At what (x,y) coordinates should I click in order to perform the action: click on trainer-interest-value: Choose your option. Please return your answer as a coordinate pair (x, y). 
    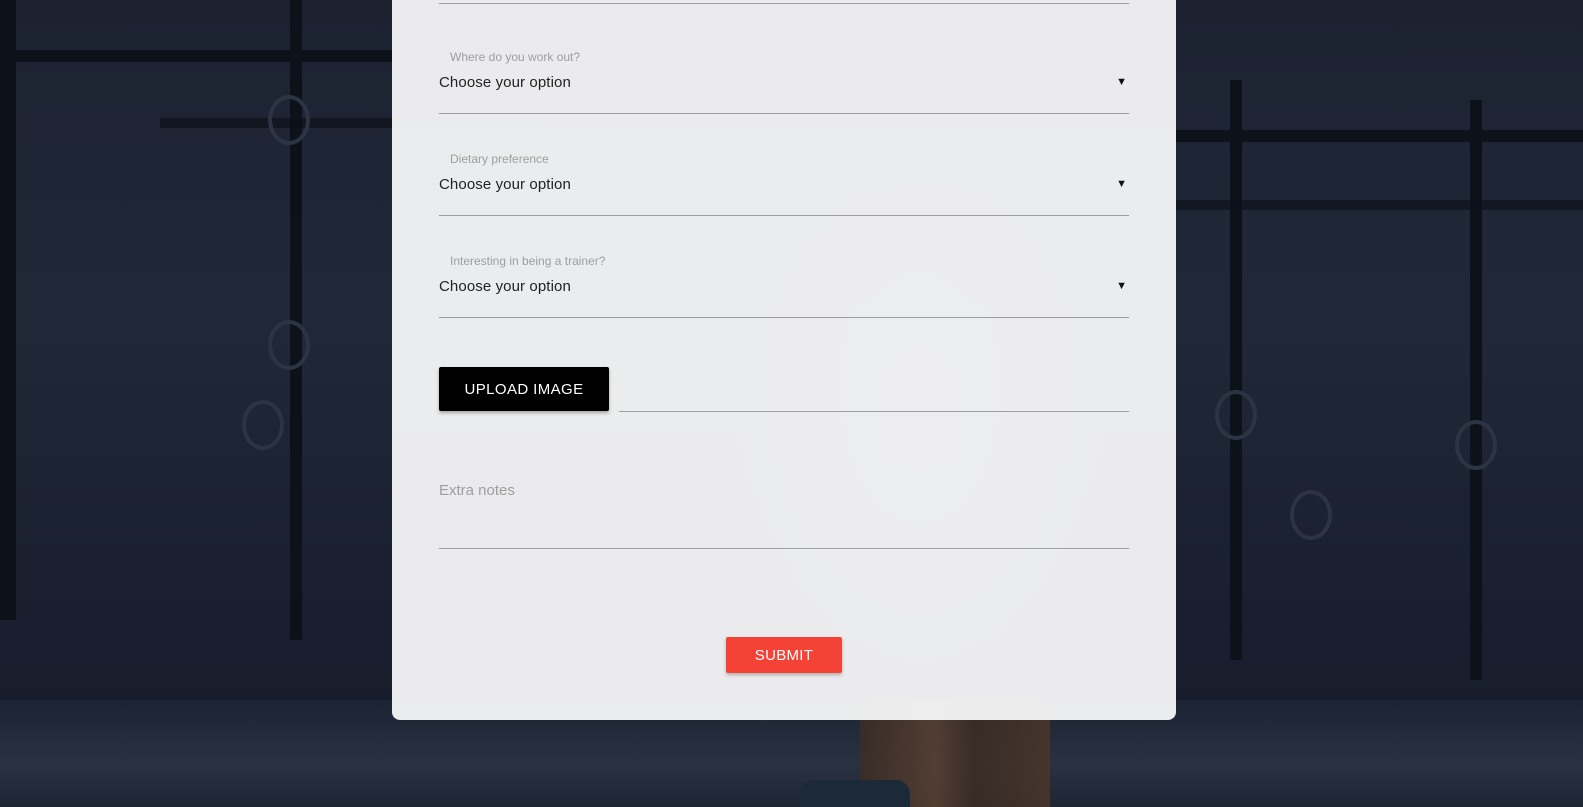
    Looking at the image, I should click on (505, 286).